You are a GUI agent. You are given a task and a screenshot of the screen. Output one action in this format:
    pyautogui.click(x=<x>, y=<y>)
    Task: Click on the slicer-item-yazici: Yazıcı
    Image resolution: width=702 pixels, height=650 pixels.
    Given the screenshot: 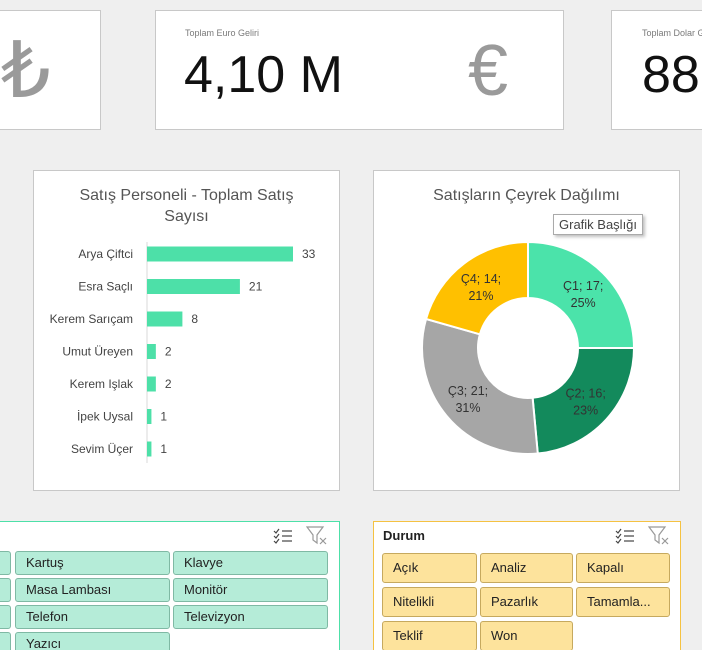 What is the action you would take?
    pyautogui.click(x=92, y=641)
    